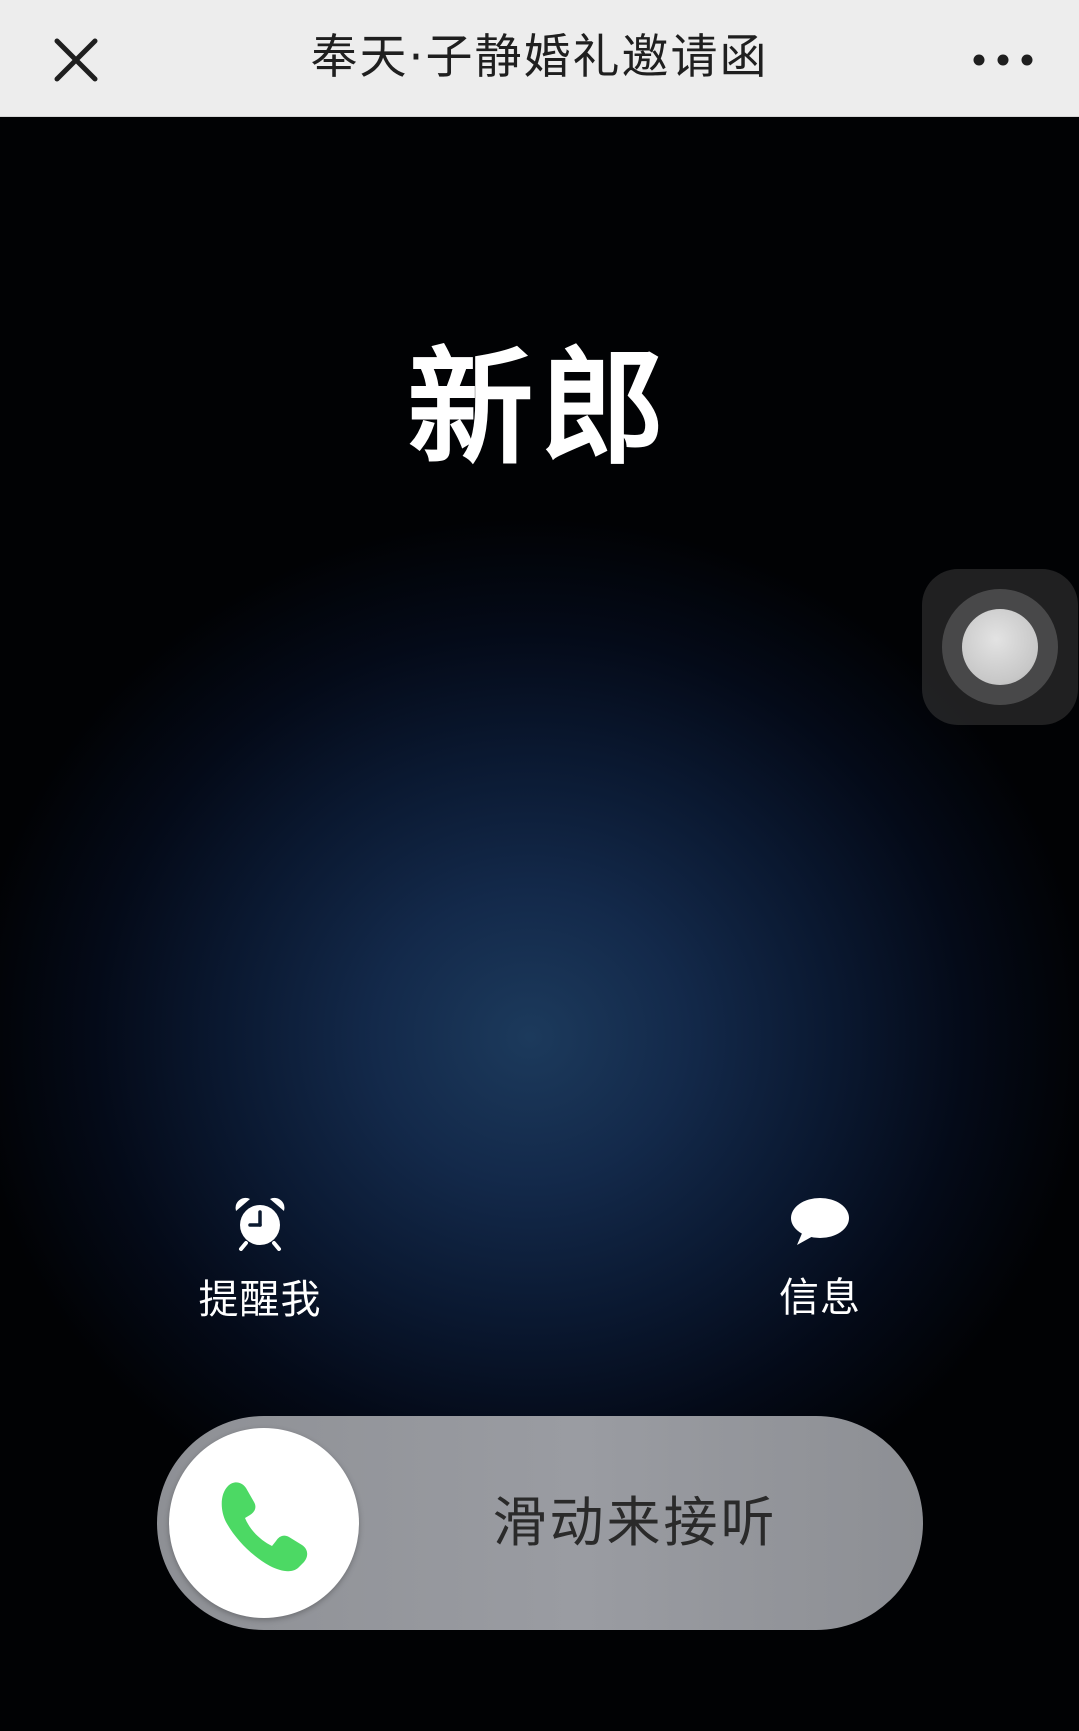 Image resolution: width=1079 pixels, height=1731 pixels. What do you see at coordinates (635, 1522) in the screenshot?
I see `slide-to-answer-label: 滑动来接听` at bounding box center [635, 1522].